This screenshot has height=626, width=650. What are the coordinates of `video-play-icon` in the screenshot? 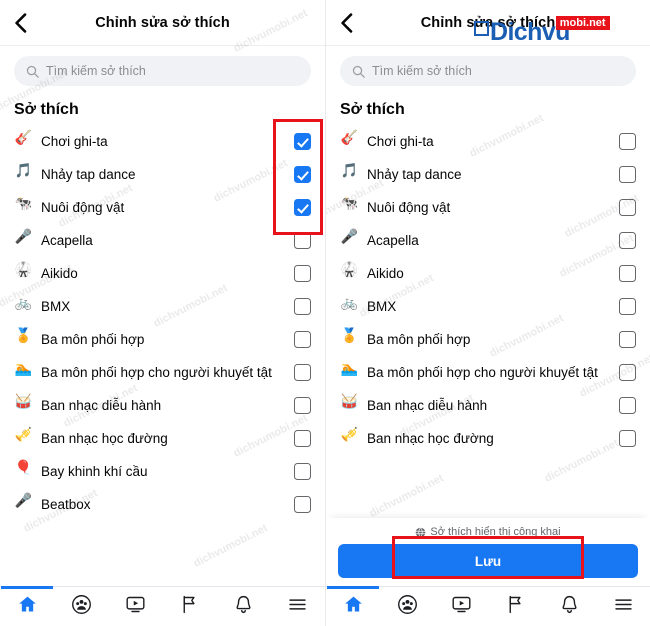 It's located at (461, 607).